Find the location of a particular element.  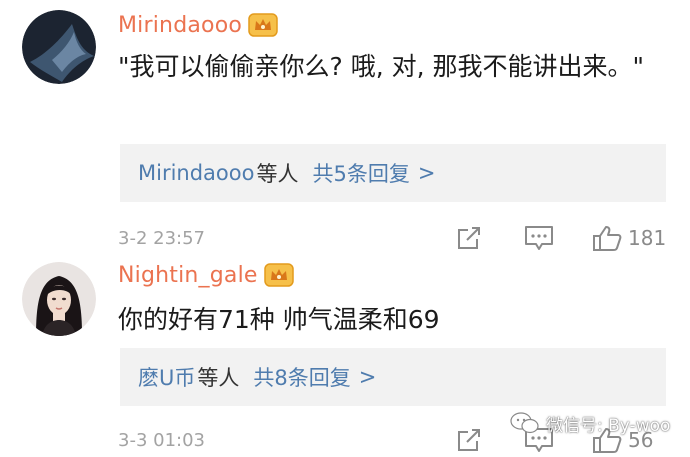

comment-icon is located at coordinates (539, 238).